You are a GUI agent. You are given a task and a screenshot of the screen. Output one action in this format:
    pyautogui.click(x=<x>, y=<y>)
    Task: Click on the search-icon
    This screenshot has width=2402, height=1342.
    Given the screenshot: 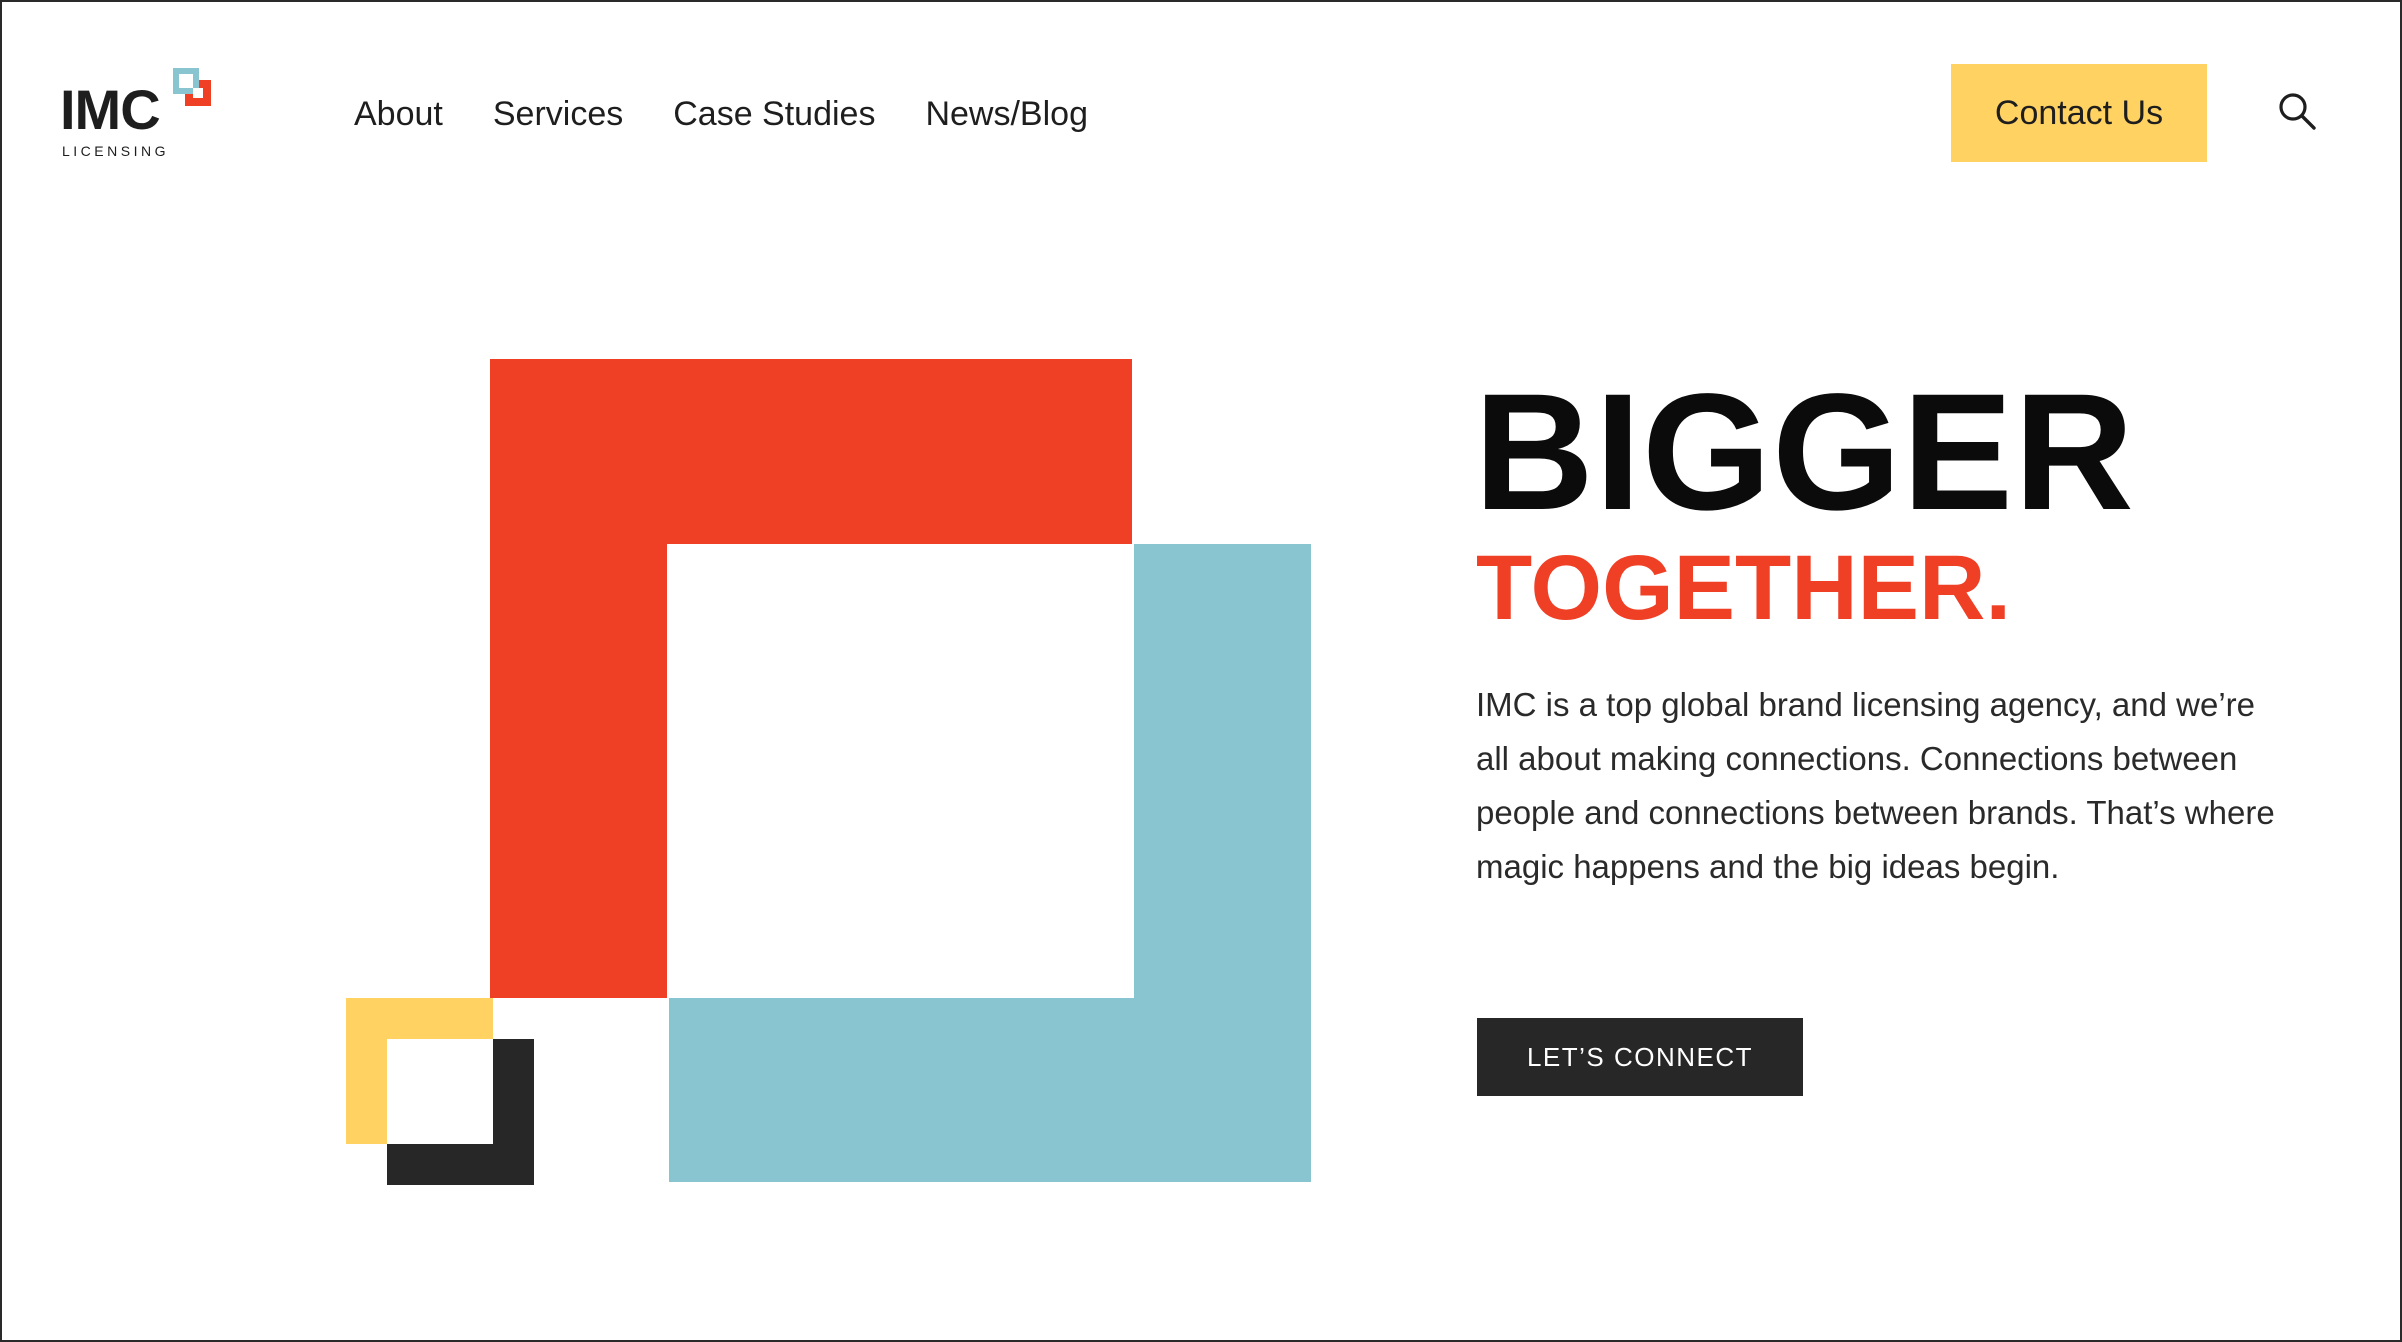 What is the action you would take?
    pyautogui.click(x=2297, y=111)
    